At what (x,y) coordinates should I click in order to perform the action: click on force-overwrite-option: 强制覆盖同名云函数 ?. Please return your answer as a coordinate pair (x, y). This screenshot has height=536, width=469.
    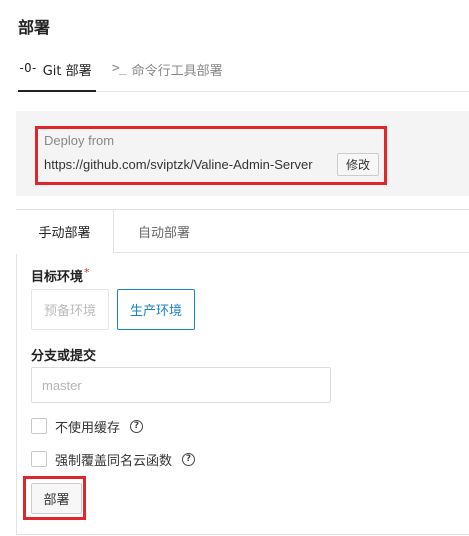
    Looking at the image, I should click on (113, 459).